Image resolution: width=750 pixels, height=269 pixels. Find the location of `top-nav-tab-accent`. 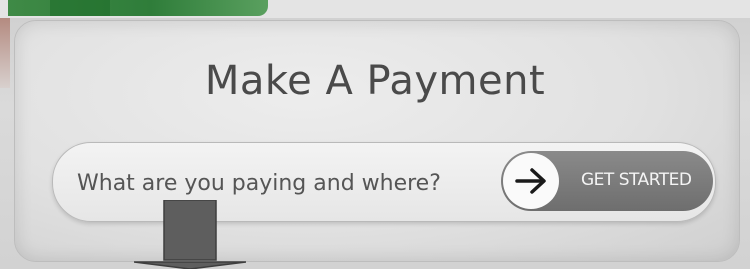

top-nav-tab-accent is located at coordinates (80, 8).